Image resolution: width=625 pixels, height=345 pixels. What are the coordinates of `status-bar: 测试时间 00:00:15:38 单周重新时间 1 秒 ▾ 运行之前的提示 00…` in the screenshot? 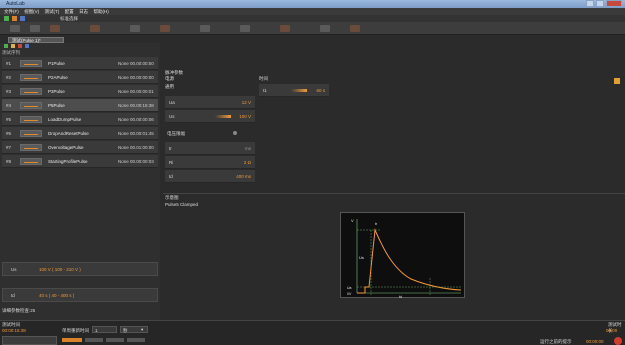 It's located at (312, 332).